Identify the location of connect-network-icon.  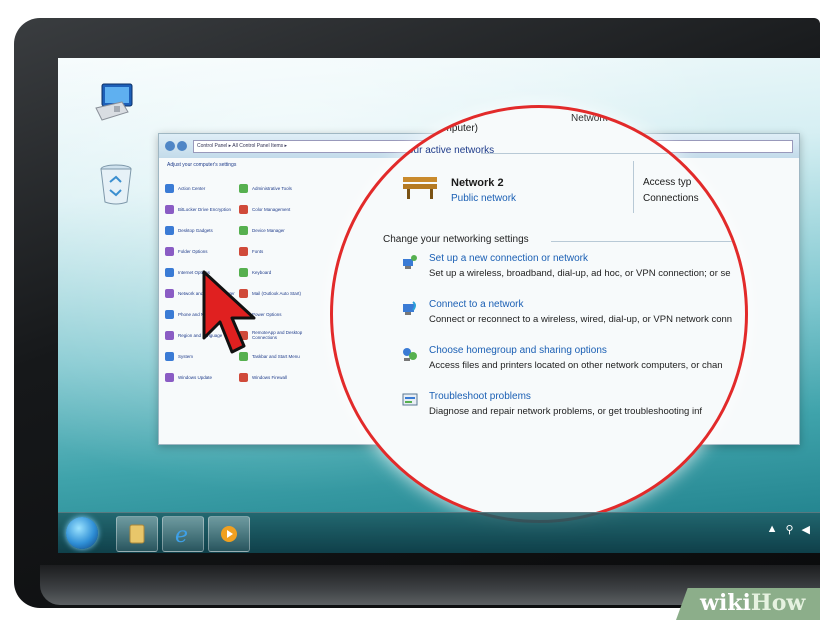
(409, 308).